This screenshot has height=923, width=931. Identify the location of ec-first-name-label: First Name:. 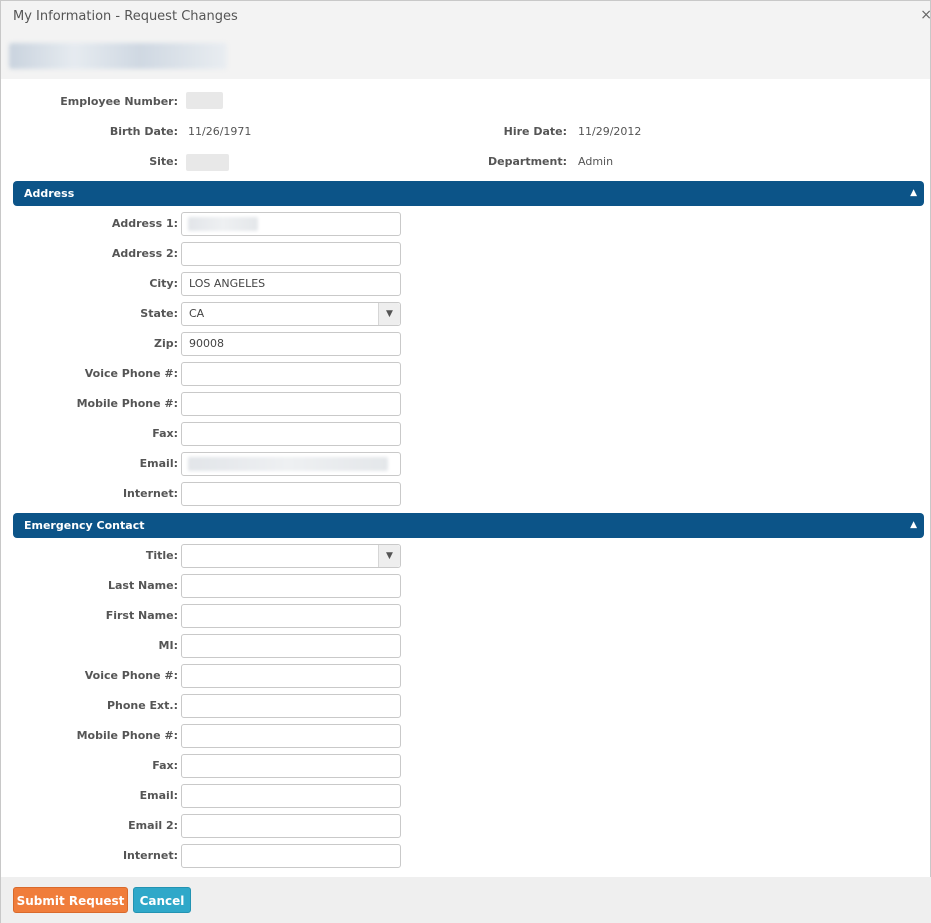
(141, 615).